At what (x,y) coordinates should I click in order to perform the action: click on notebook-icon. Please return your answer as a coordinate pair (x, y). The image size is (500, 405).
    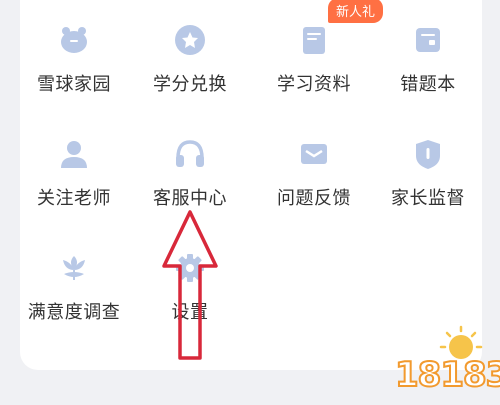
    Looking at the image, I should click on (428, 40).